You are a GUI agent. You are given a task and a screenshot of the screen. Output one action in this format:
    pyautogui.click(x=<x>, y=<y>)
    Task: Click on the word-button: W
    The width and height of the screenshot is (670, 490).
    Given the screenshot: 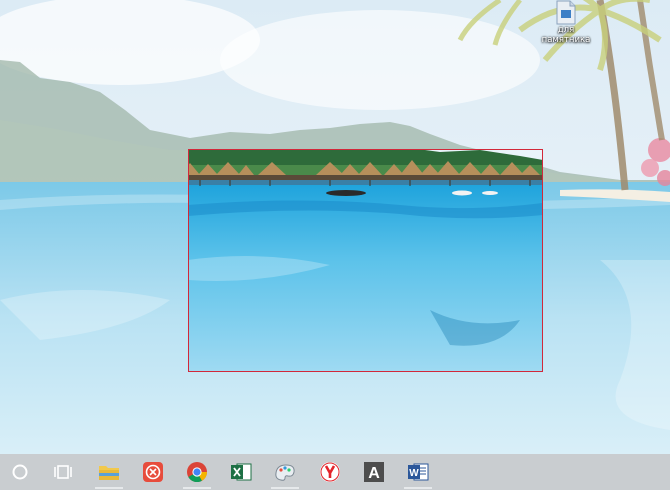 What is the action you would take?
    pyautogui.click(x=418, y=472)
    